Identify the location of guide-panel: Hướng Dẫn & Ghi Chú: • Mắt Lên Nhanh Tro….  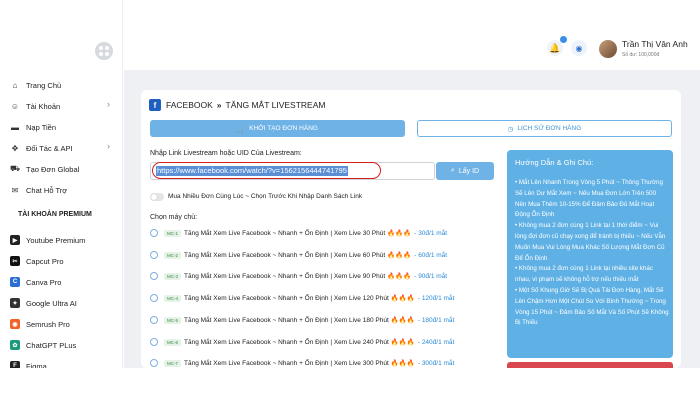
(590, 254).